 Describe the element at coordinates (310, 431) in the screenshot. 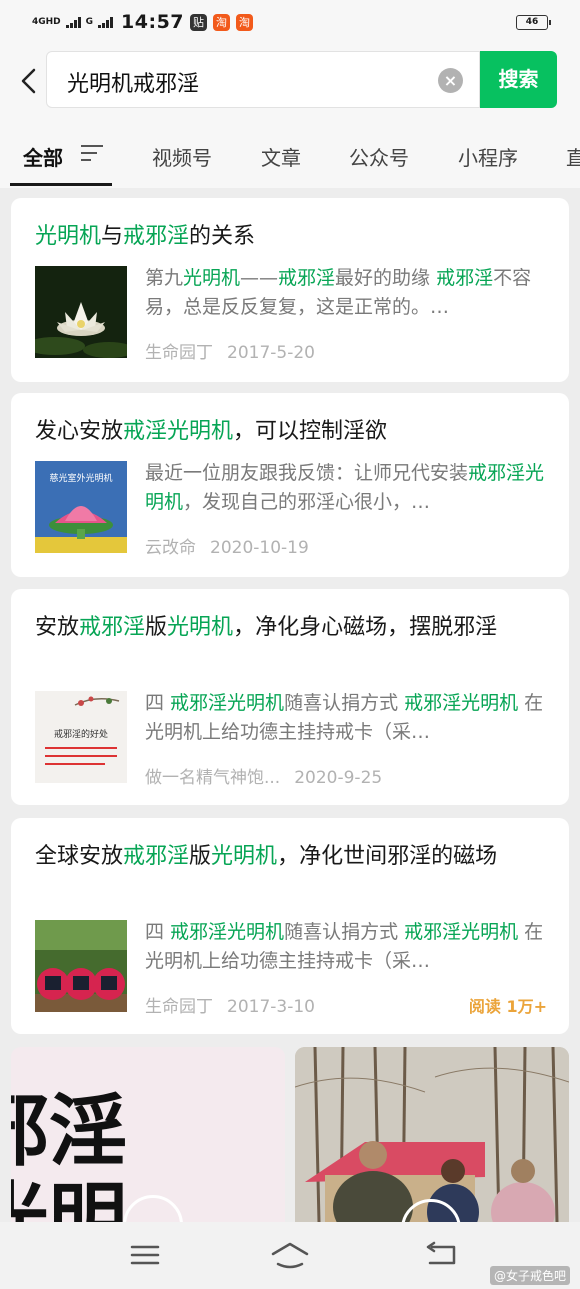

I see `text-segment: ，可以控制淫欲` at that location.